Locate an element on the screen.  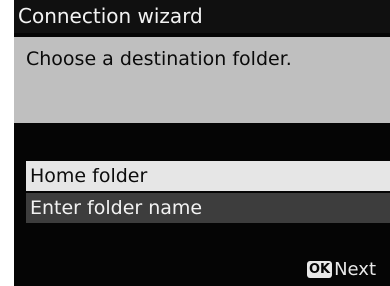
ok-button-icon: OK is located at coordinates (319, 269).